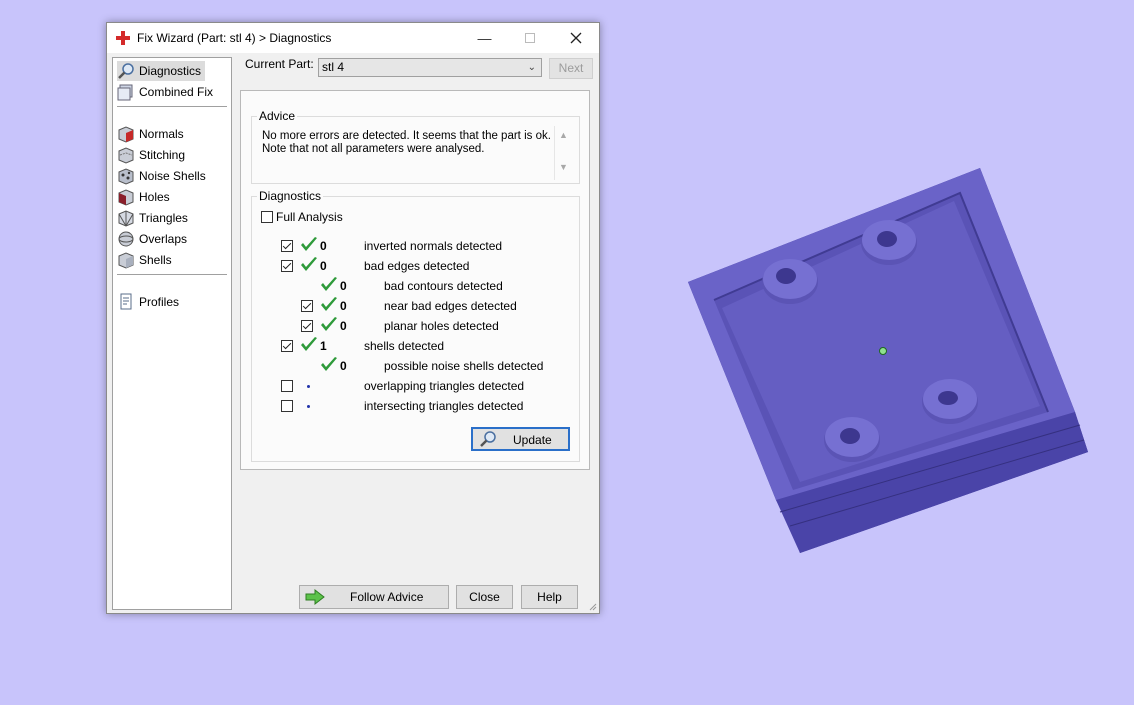 The image size is (1134, 705). I want to click on sidebar-item-label: Normals, so click(161, 134).